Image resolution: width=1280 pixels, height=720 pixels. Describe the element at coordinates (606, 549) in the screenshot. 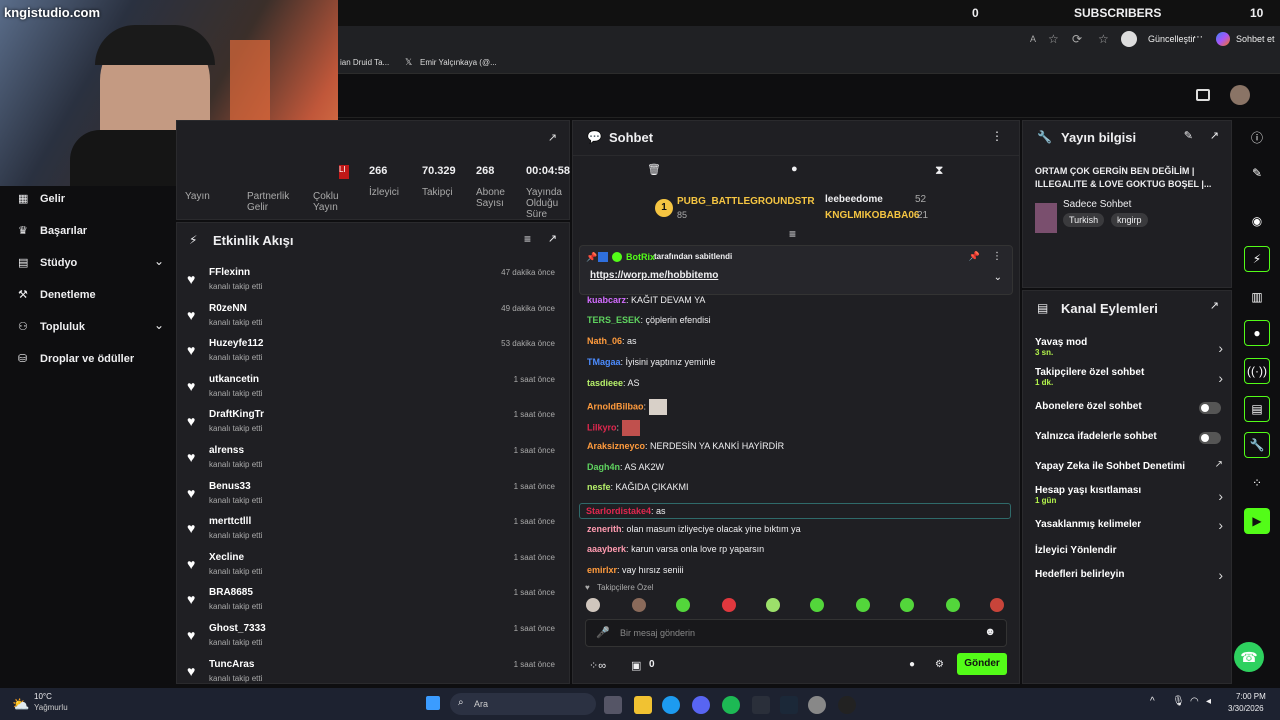

I see `chat-username: aaayberk` at that location.